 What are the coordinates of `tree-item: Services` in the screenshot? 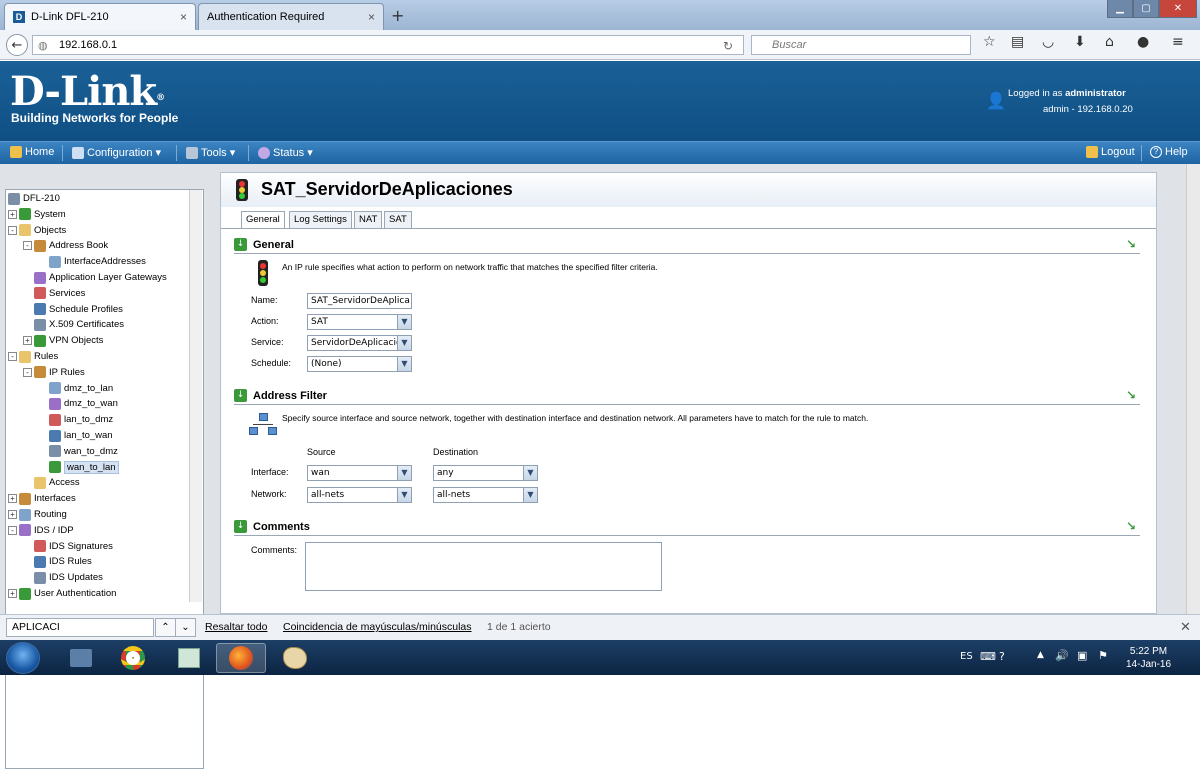 It's located at (54, 293).